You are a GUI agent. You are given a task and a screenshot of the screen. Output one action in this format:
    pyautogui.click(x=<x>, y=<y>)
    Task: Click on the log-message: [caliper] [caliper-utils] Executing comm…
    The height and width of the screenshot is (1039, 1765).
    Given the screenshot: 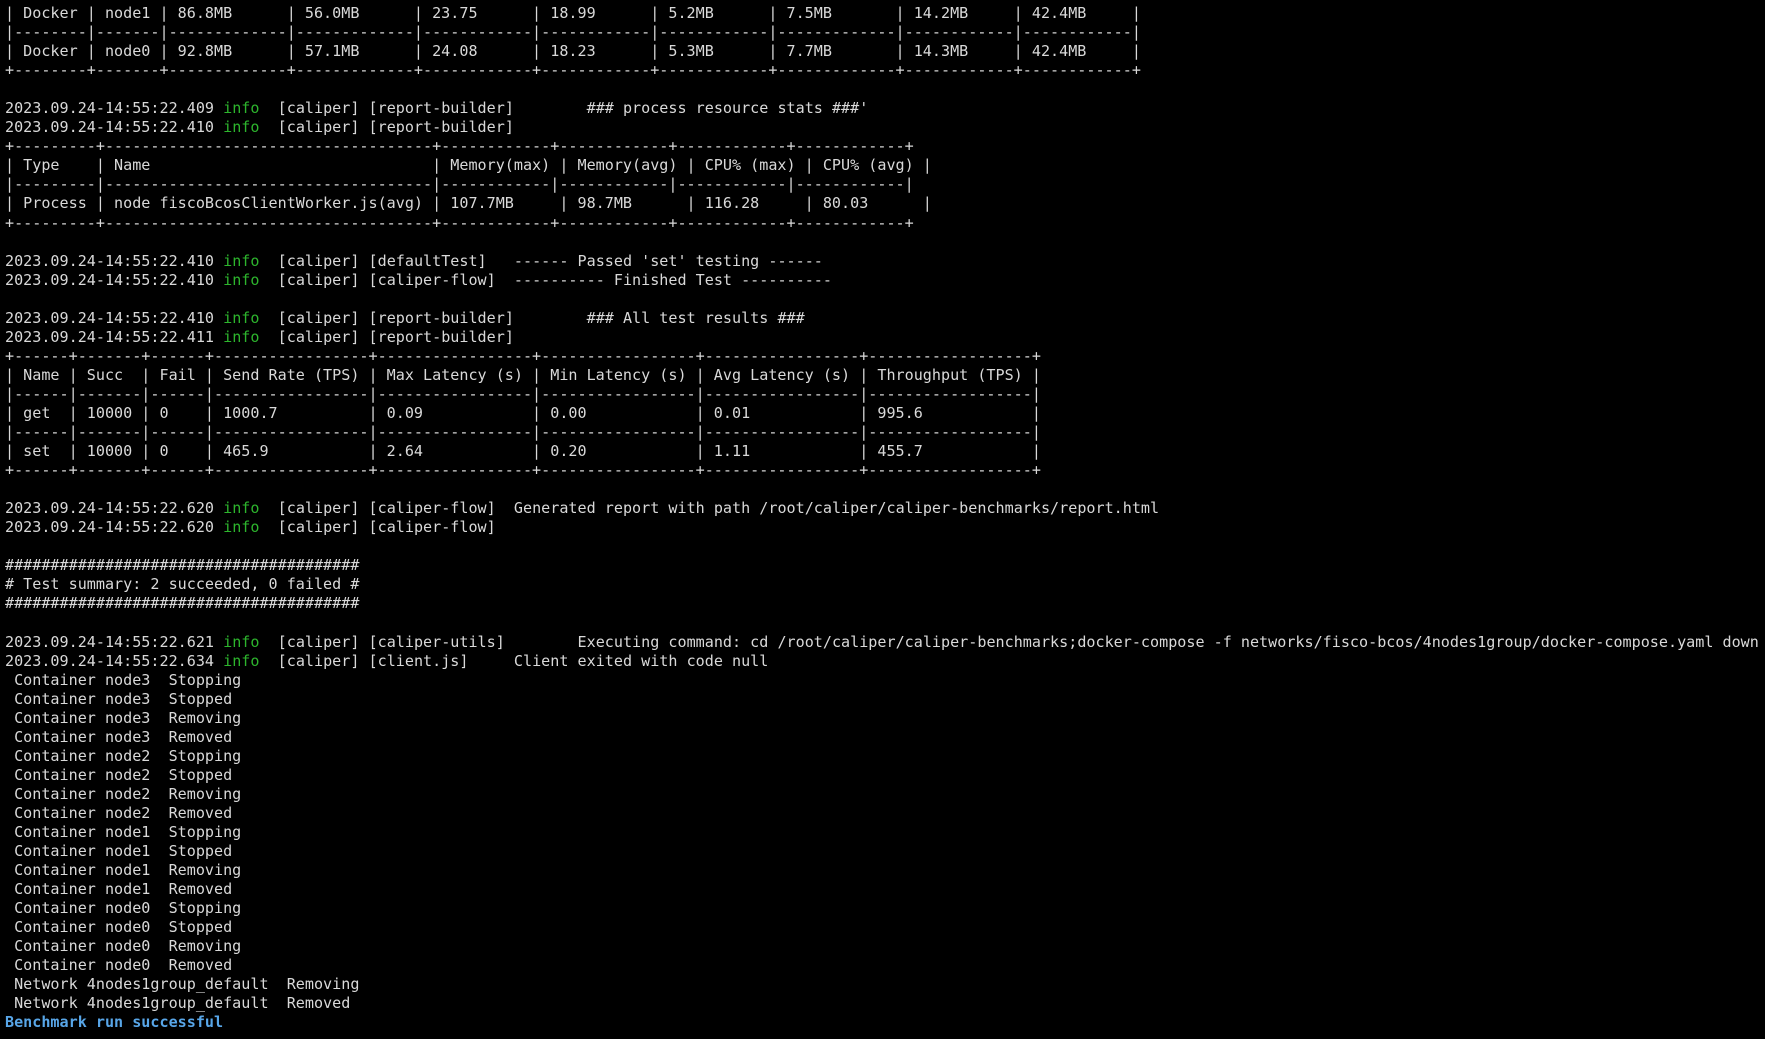 What is the action you would take?
    pyautogui.click(x=1009, y=641)
    